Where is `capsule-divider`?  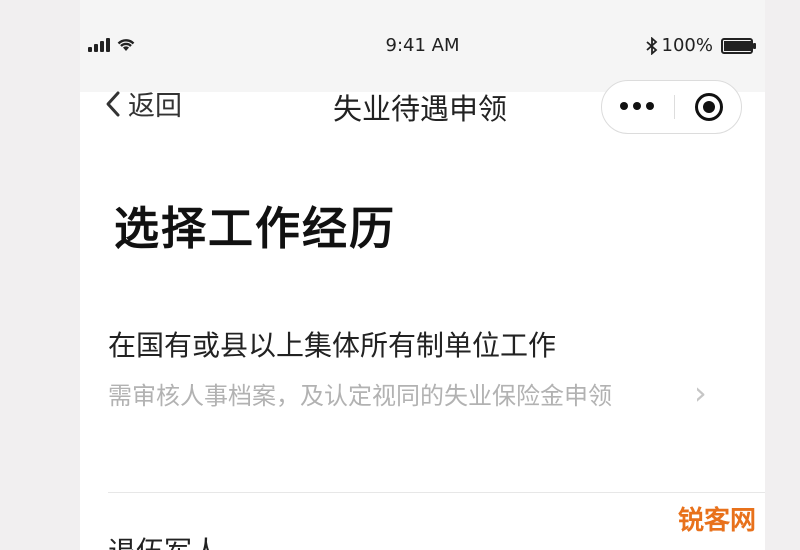
capsule-divider is located at coordinates (674, 107).